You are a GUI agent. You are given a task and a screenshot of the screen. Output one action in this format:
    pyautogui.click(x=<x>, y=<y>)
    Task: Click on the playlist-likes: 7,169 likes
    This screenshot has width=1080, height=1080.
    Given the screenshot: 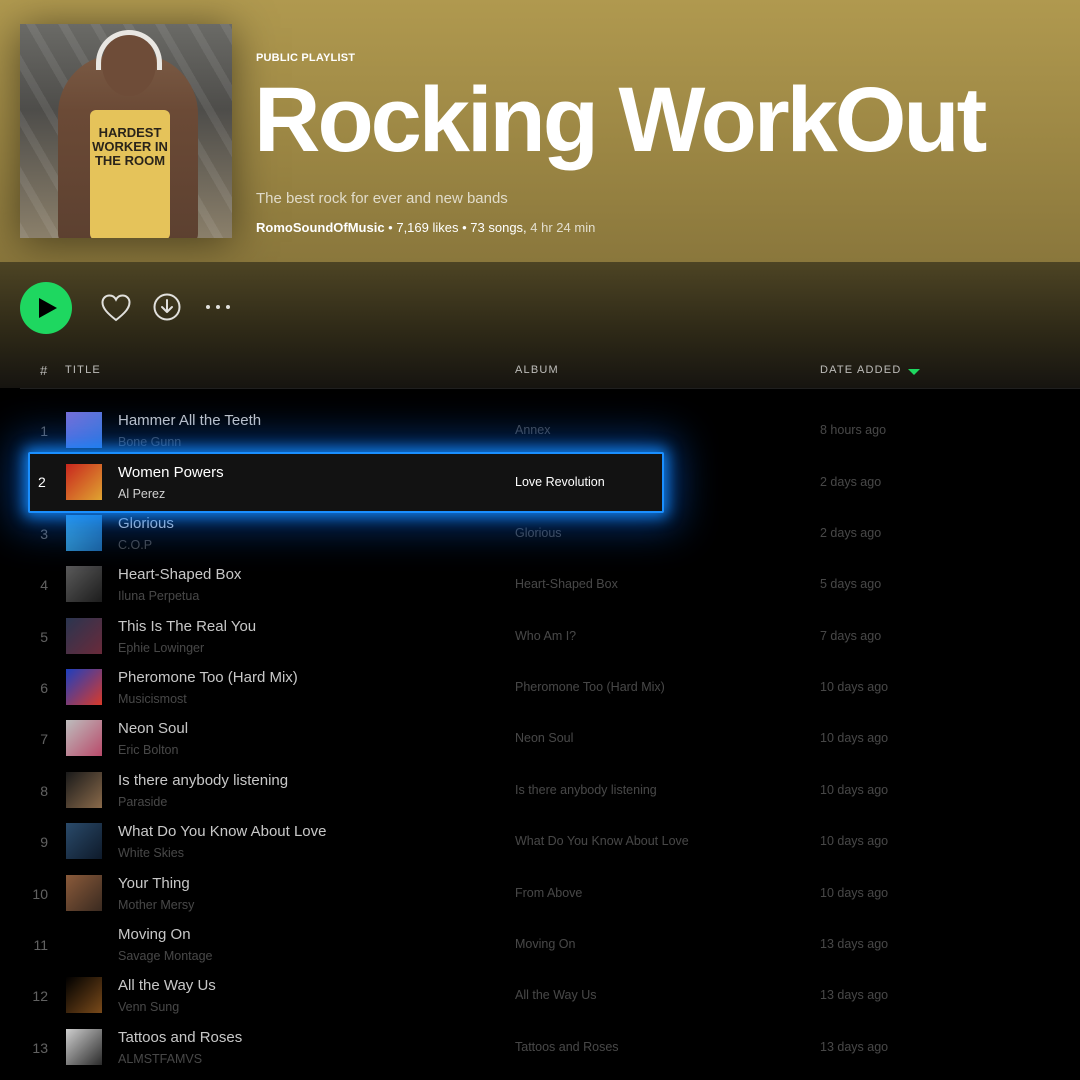 What is the action you would take?
    pyautogui.click(x=427, y=227)
    